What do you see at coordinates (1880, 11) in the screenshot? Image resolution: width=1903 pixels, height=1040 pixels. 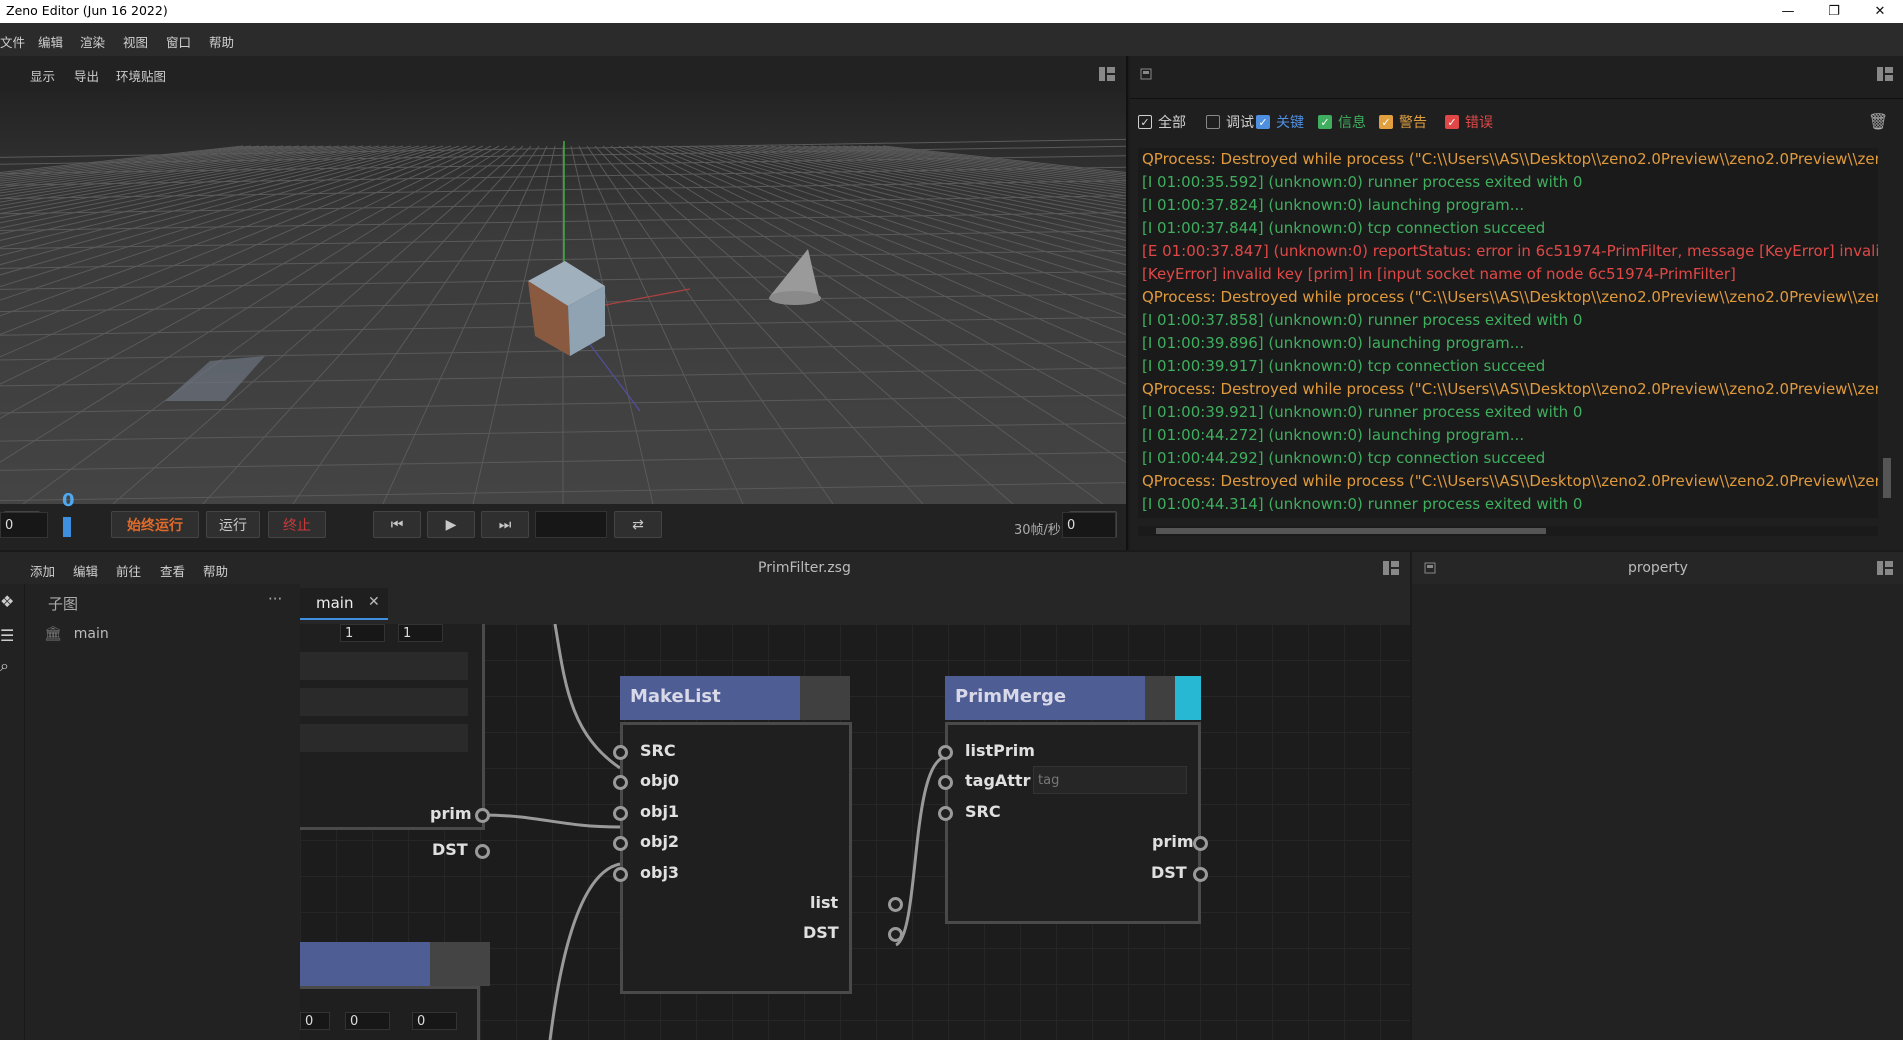 I see `close-window-button: ✕` at bounding box center [1880, 11].